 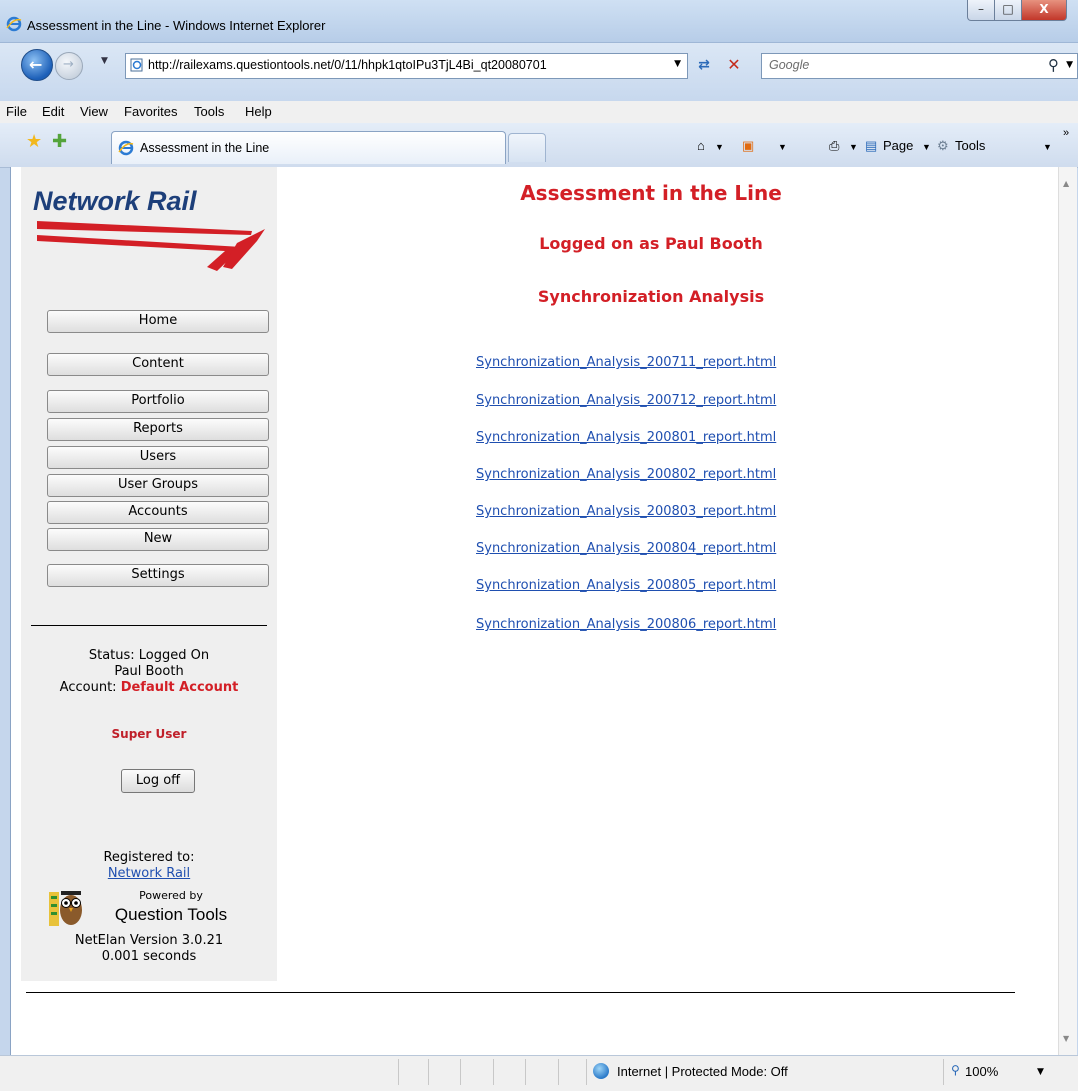 I want to click on back-arrow-icon: ←, so click(x=36, y=64).